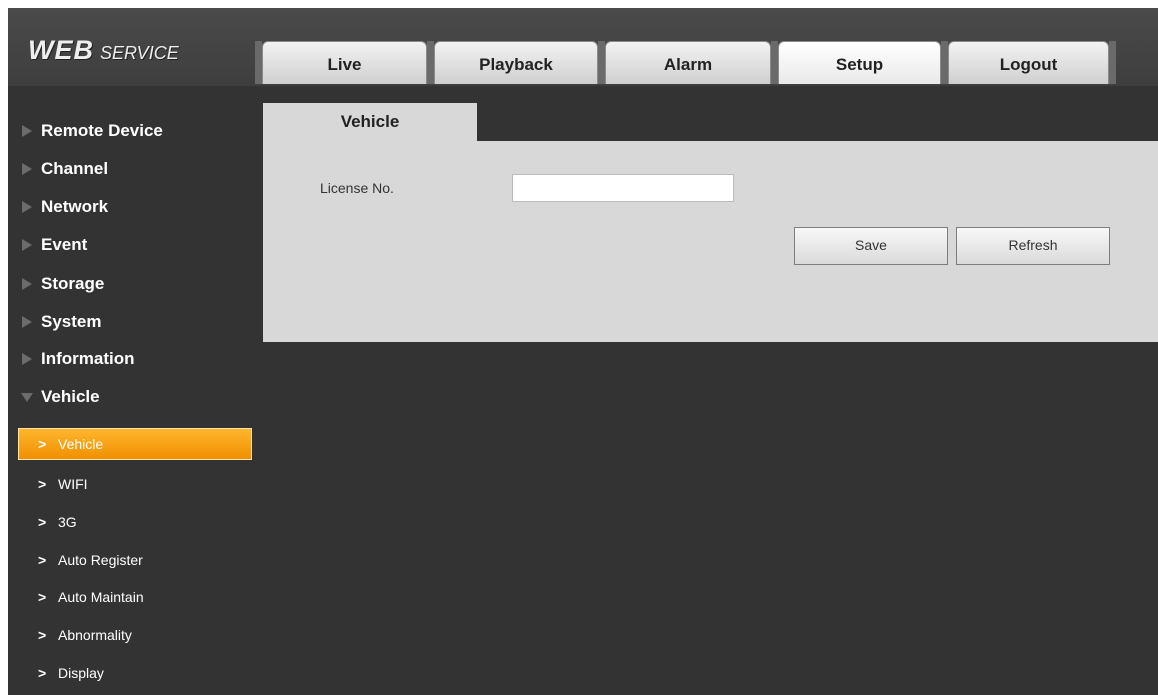 Image resolution: width=1158 pixels, height=695 pixels. Describe the element at coordinates (75, 168) in the screenshot. I see `sidebar-item-label: Channel` at that location.